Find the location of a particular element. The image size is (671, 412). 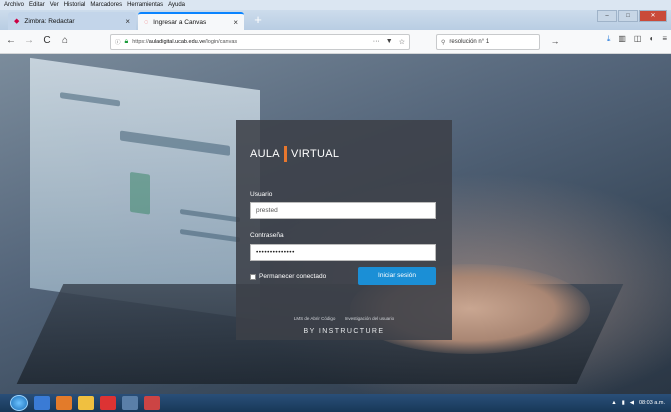

maximize-button: □ is located at coordinates (628, 16).